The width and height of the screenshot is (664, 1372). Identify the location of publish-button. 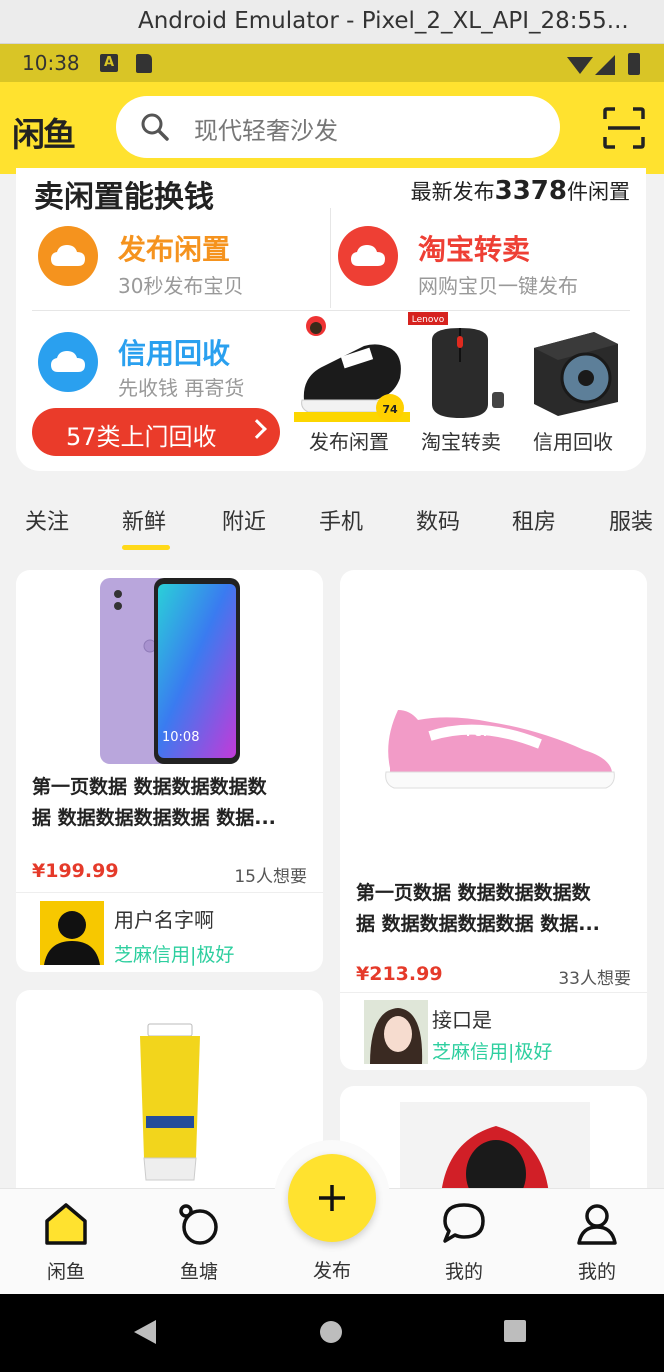
(332, 1198).